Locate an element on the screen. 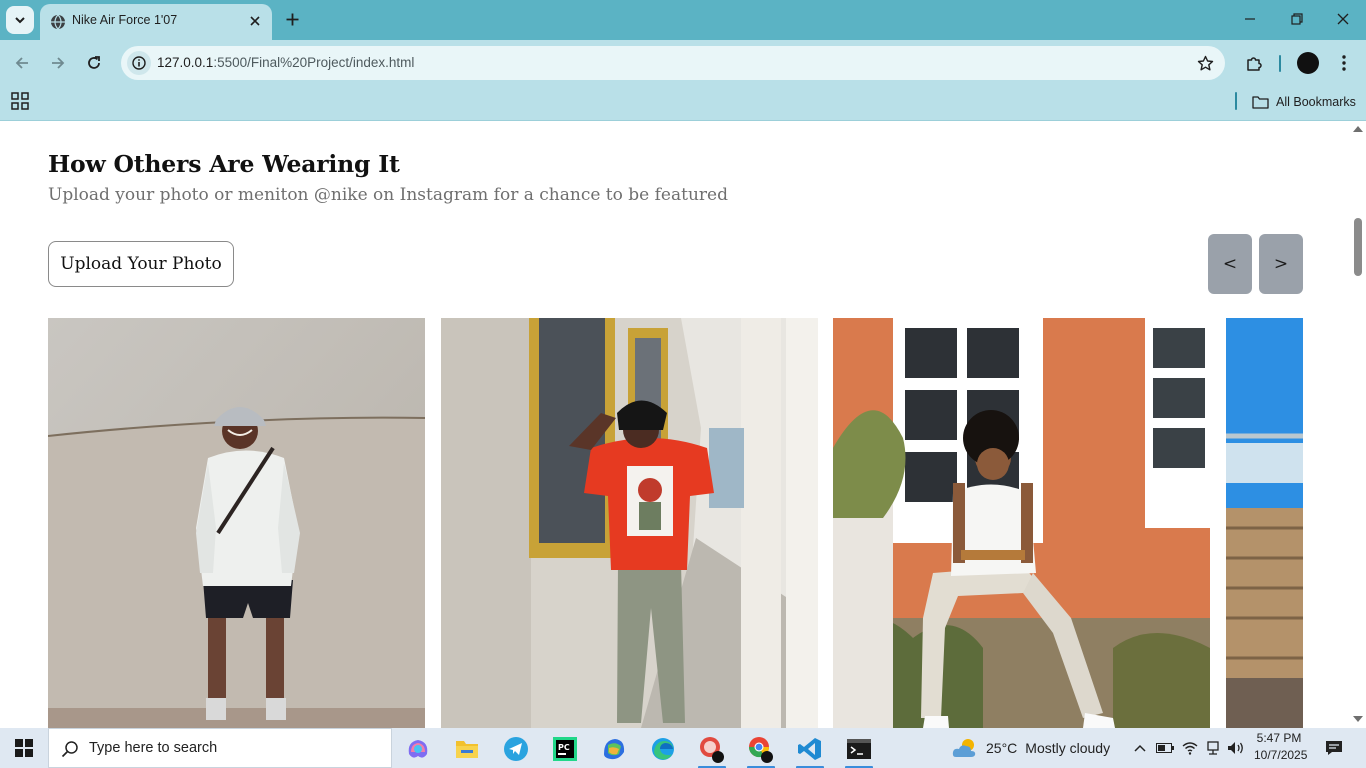  new-tab-icon is located at coordinates (292, 19).